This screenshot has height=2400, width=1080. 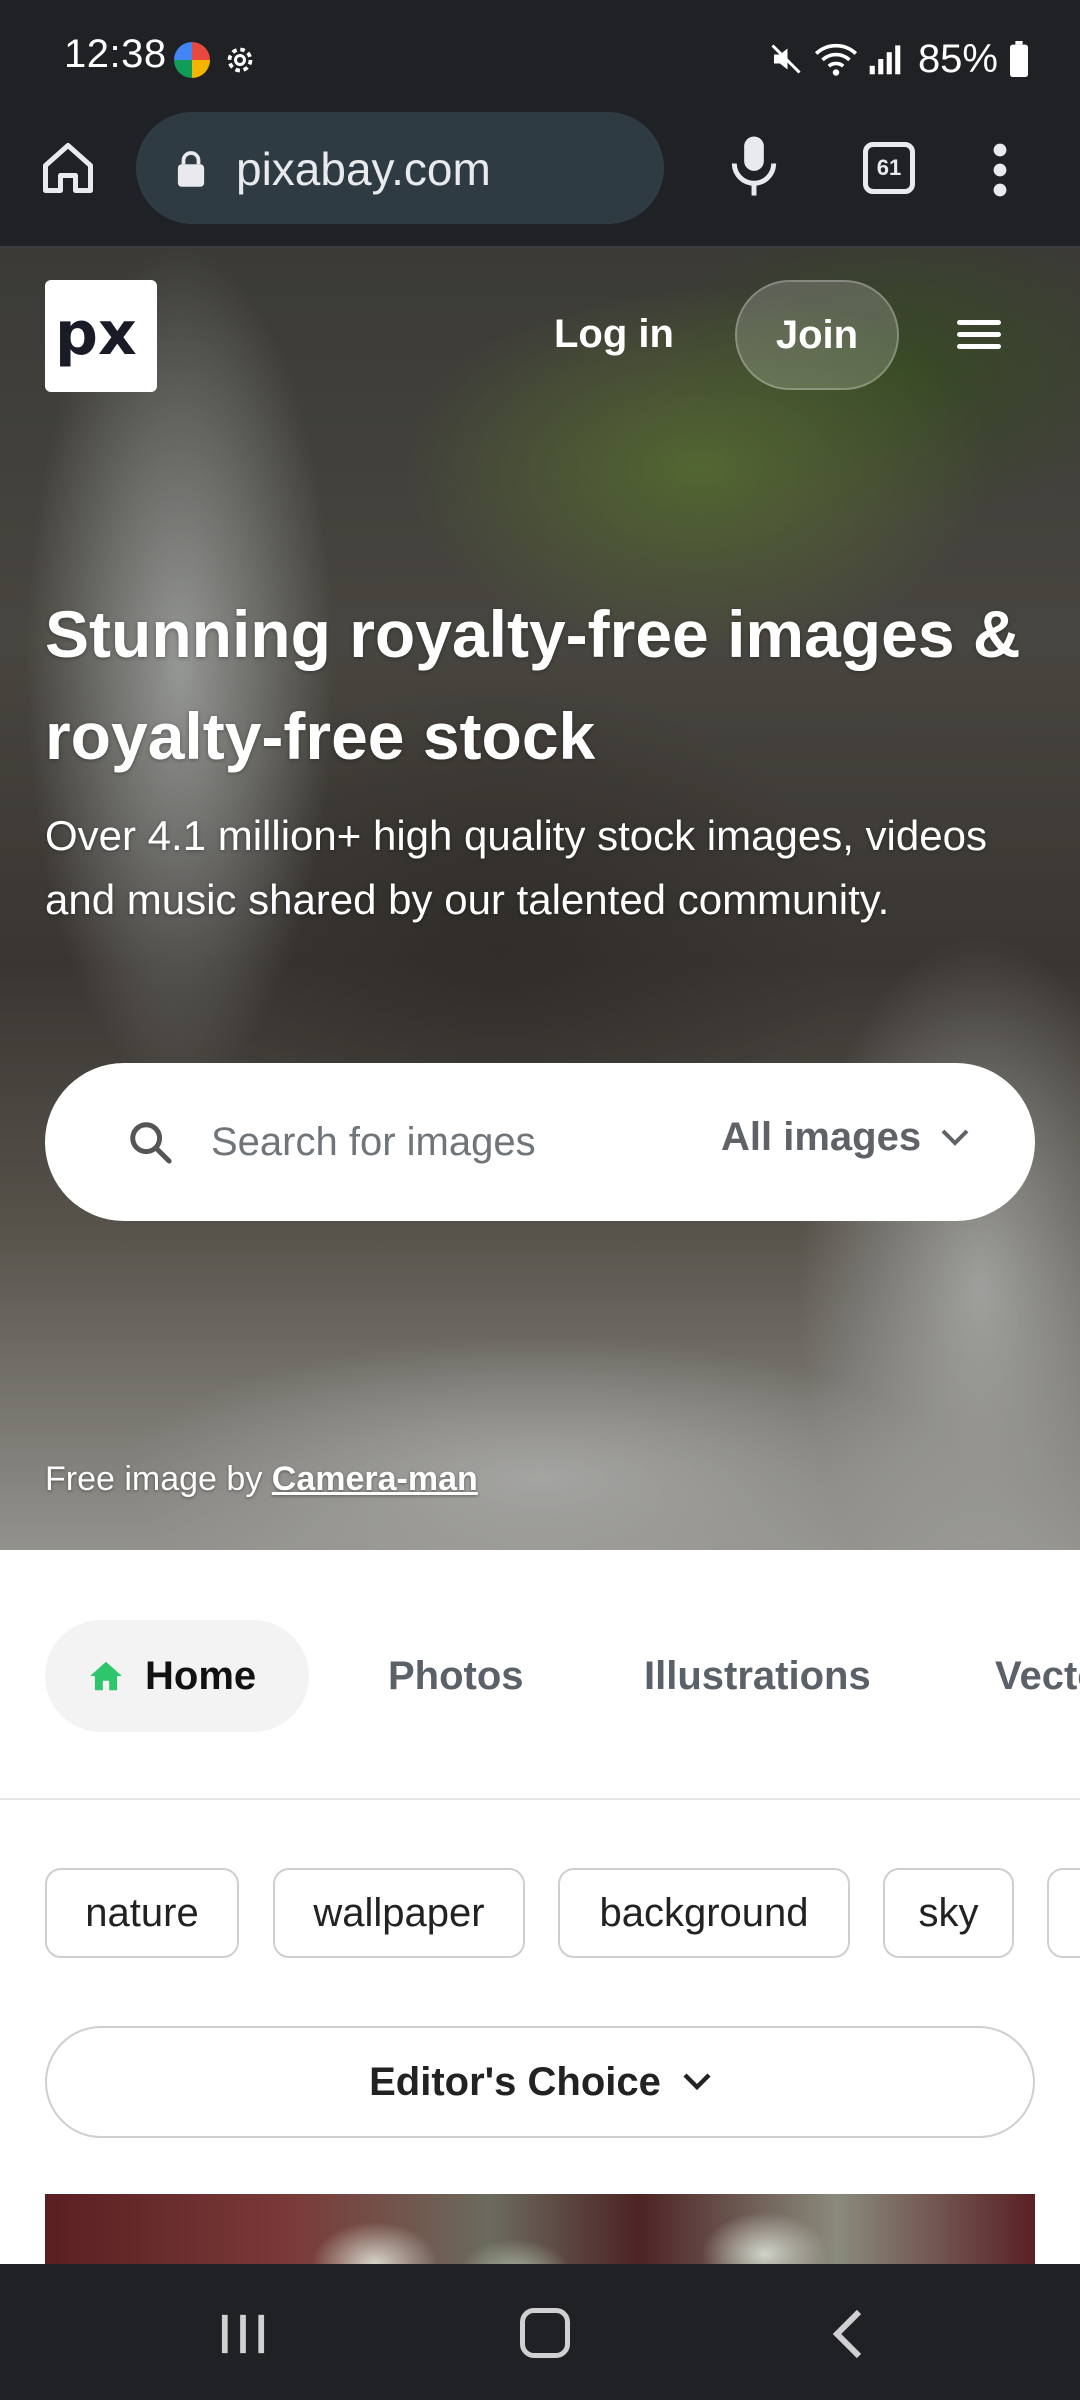 I want to click on app-notification-icon, so click(x=192, y=60).